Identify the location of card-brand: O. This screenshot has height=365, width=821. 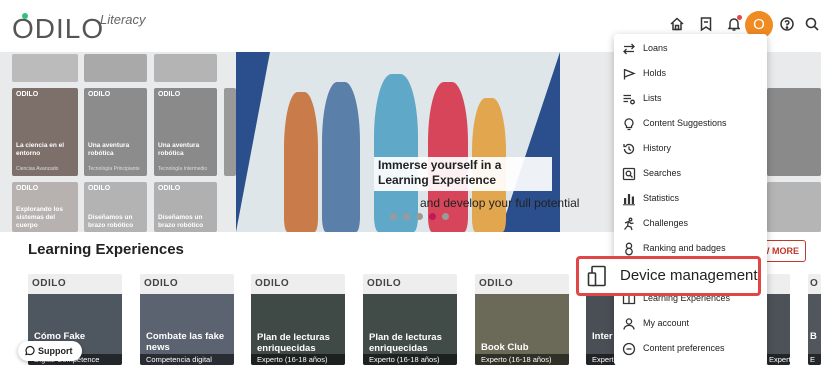
(814, 283).